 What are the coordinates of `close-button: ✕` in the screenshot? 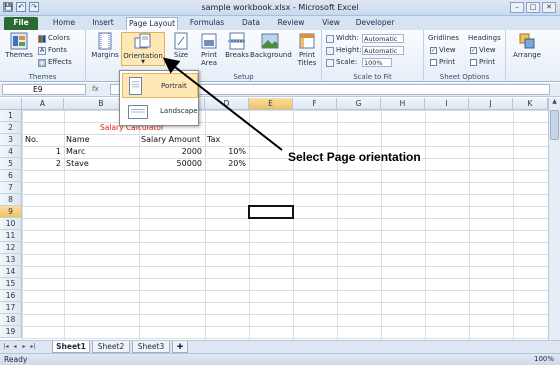 It's located at (549, 7).